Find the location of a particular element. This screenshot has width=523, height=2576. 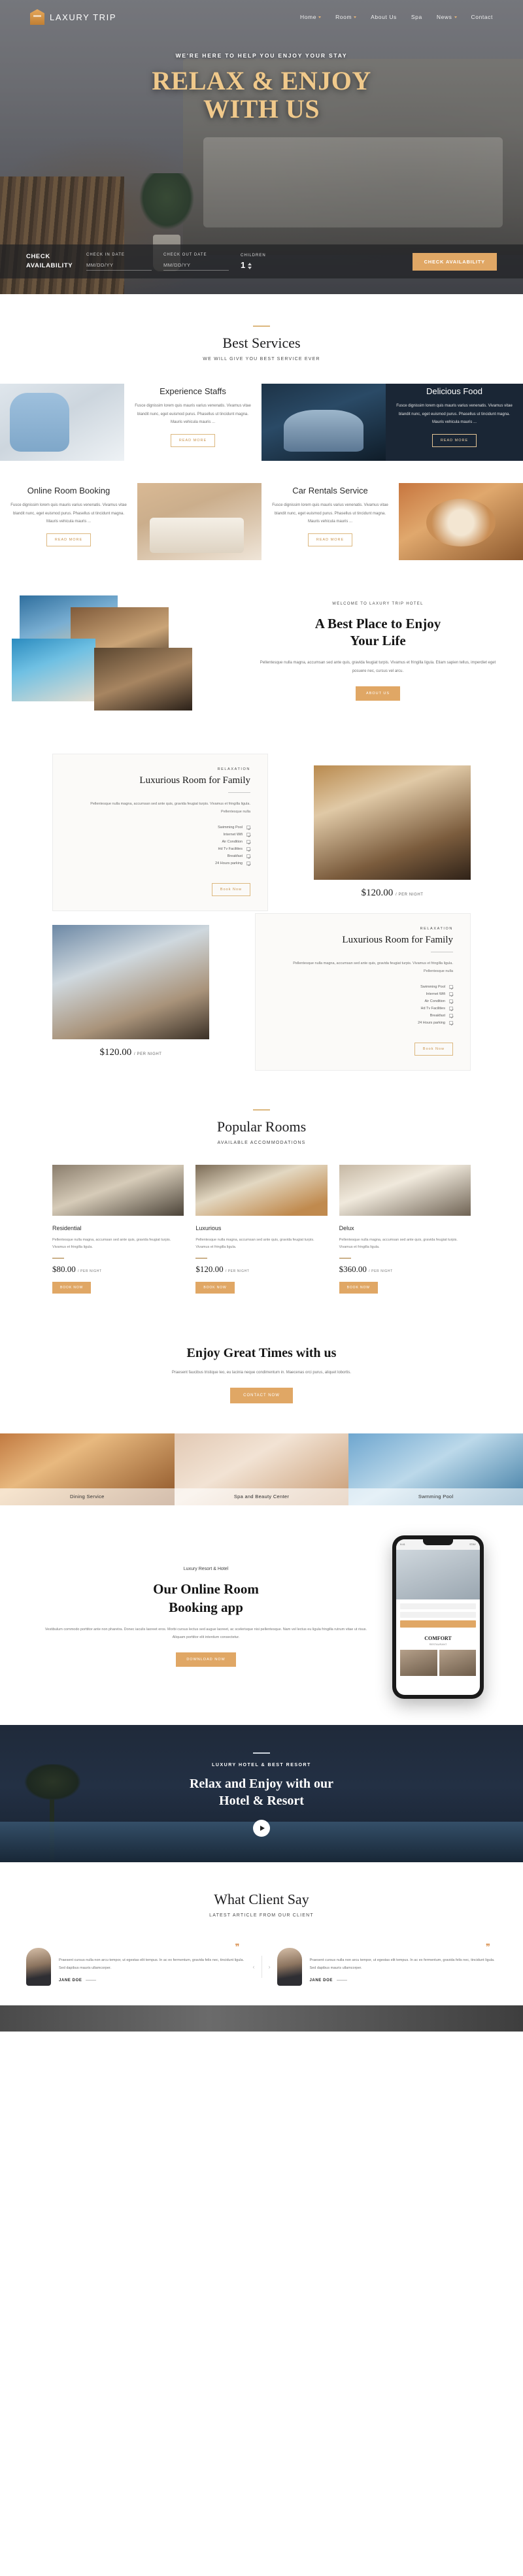

about-us-button: ABOUT US is located at coordinates (378, 694).